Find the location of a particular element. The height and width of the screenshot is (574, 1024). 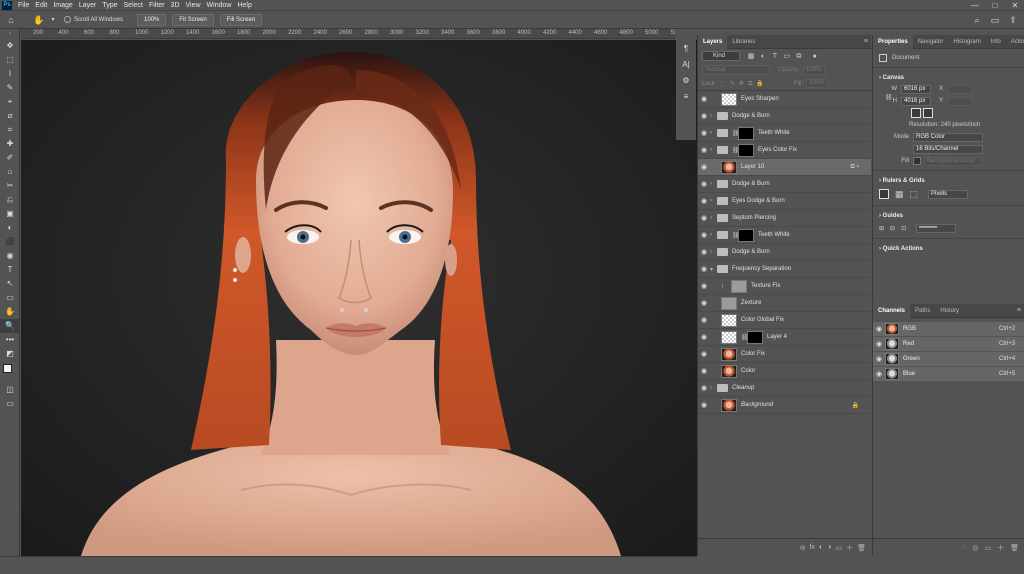

new-group-icon: ▭ is located at coordinates (838, 548).